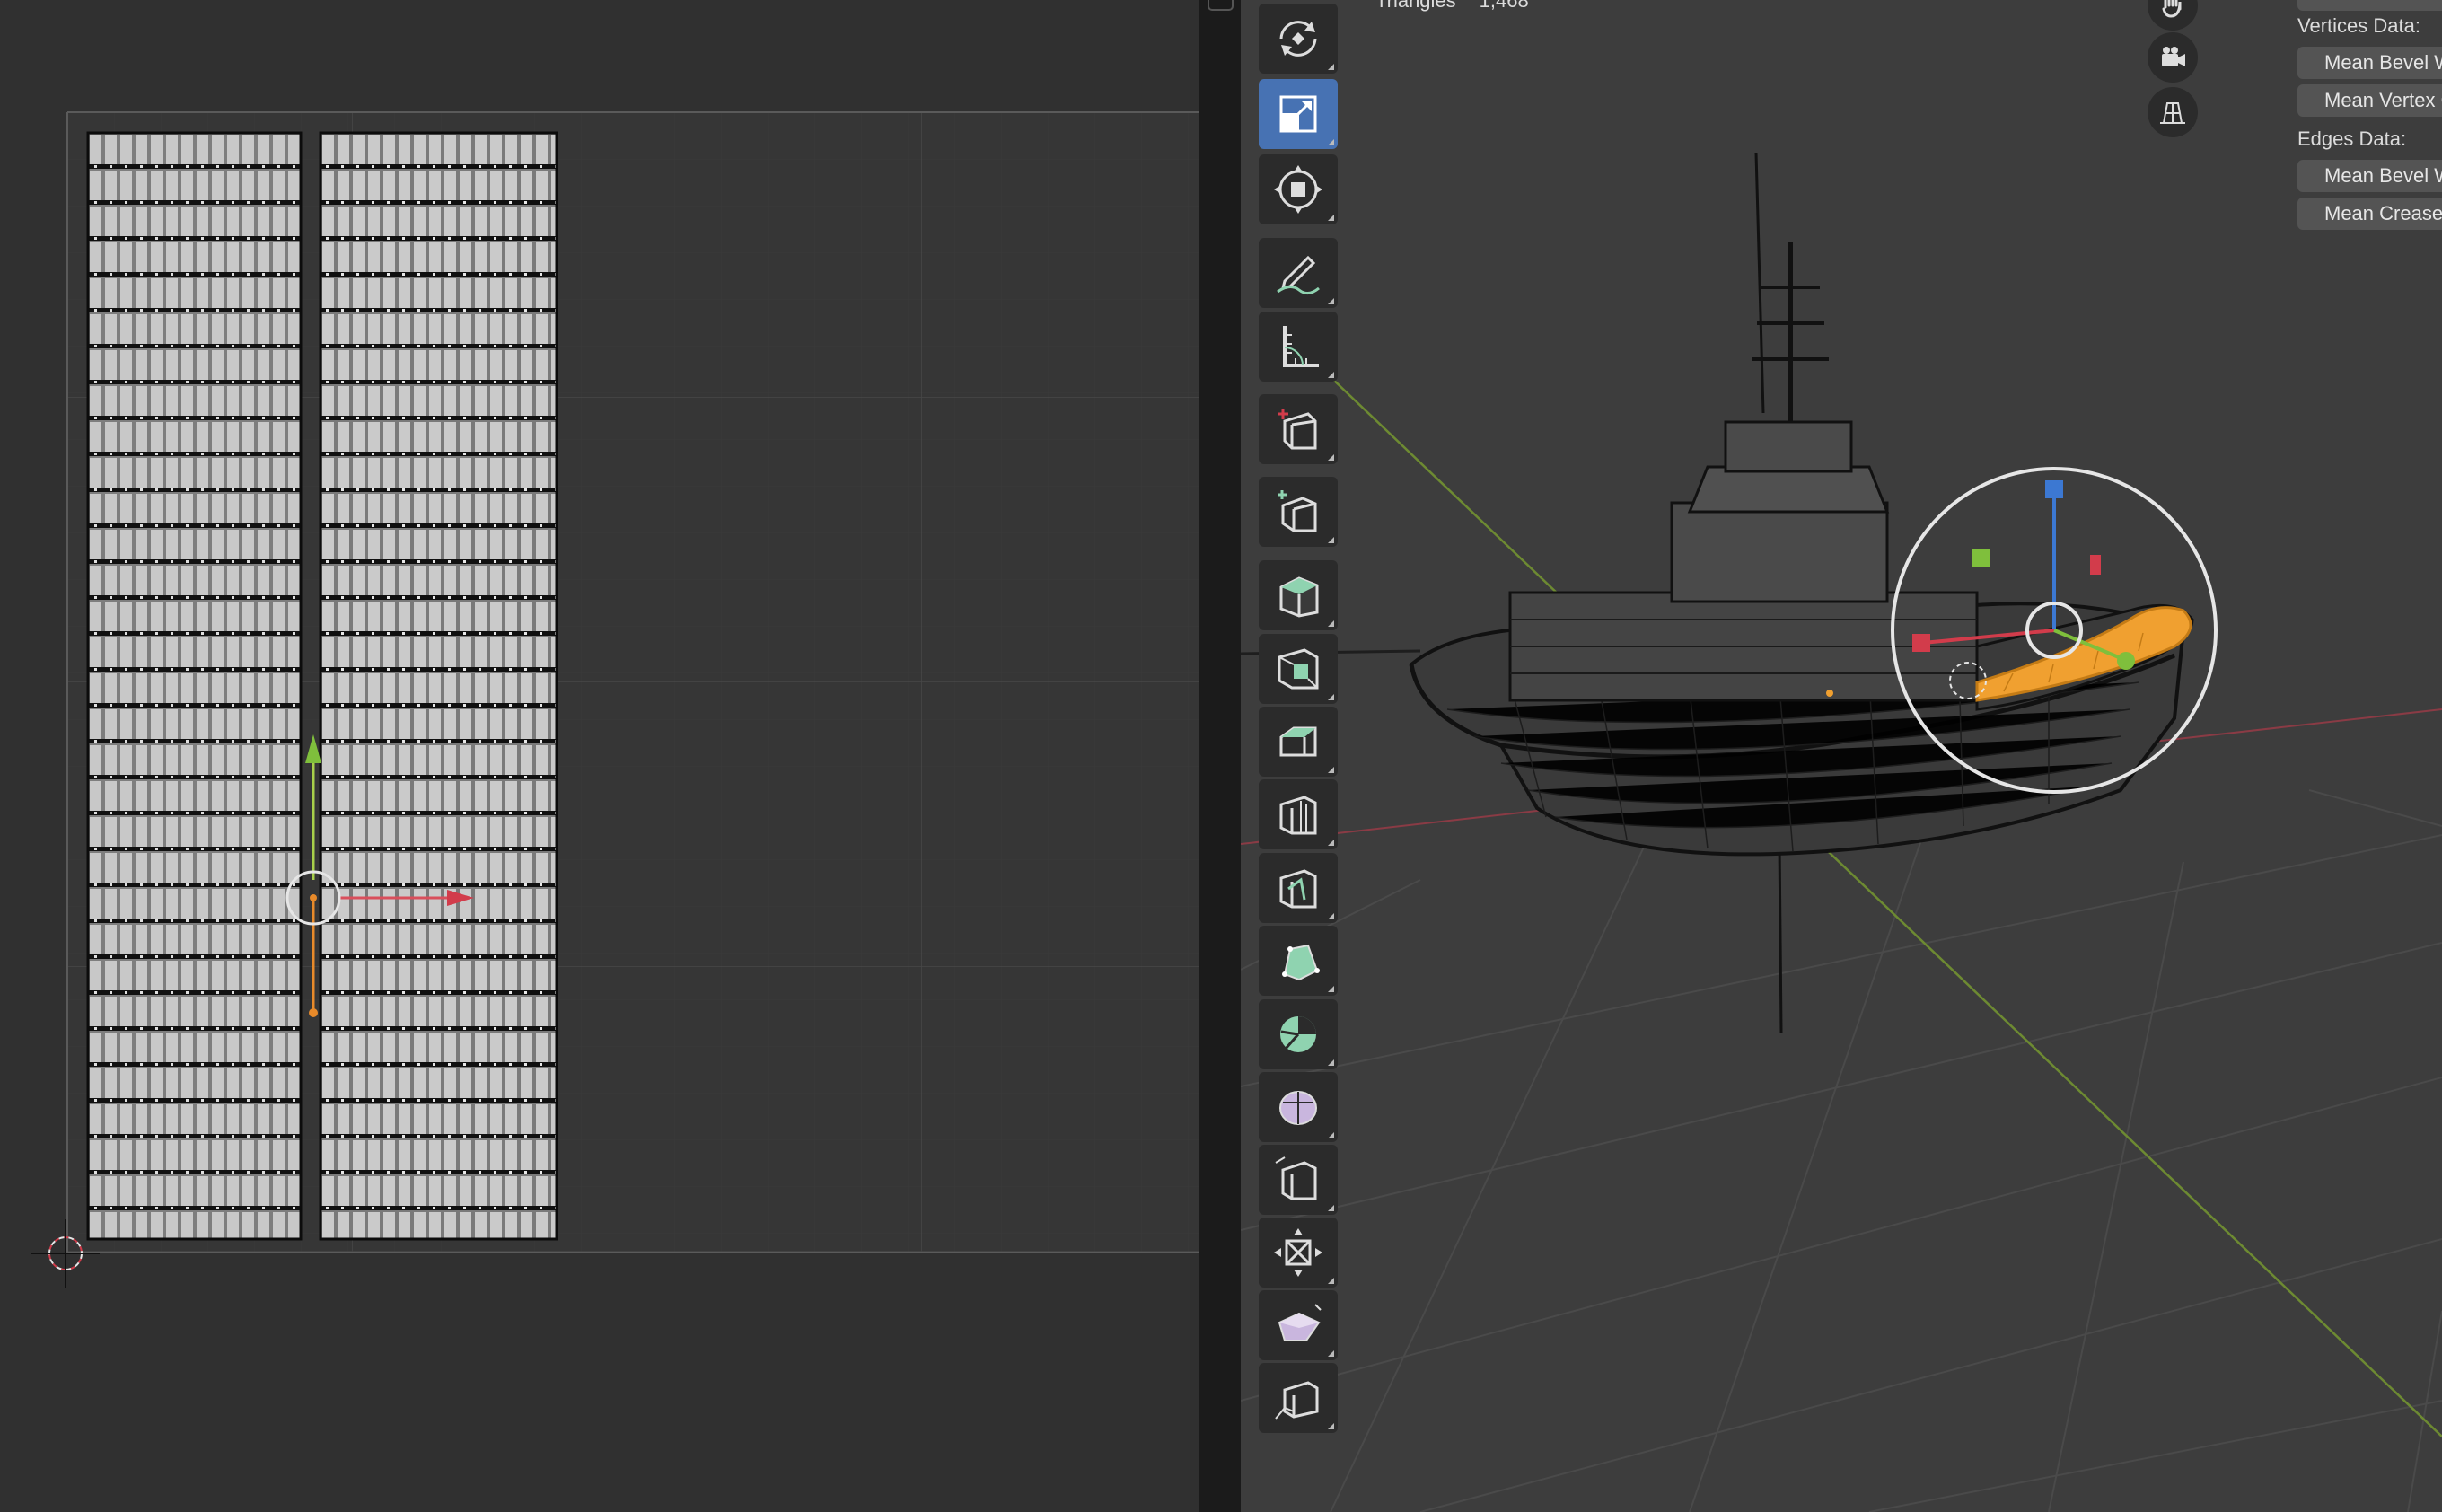 This screenshot has width=2442, height=1512. I want to click on rip-region-tool, so click(1299, 1398).